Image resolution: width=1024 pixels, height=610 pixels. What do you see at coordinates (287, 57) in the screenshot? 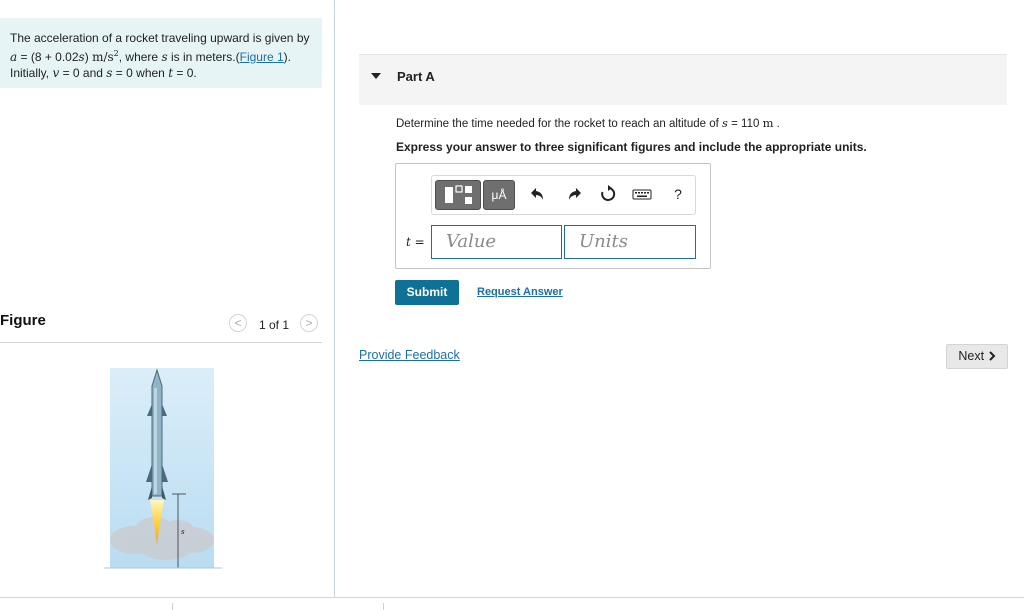
I see `text-segment: ).` at bounding box center [287, 57].